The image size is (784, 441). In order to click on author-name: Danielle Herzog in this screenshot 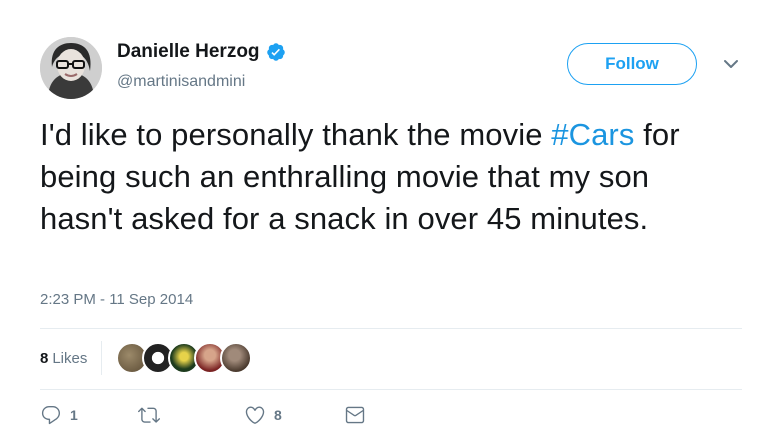, I will do `click(188, 52)`.